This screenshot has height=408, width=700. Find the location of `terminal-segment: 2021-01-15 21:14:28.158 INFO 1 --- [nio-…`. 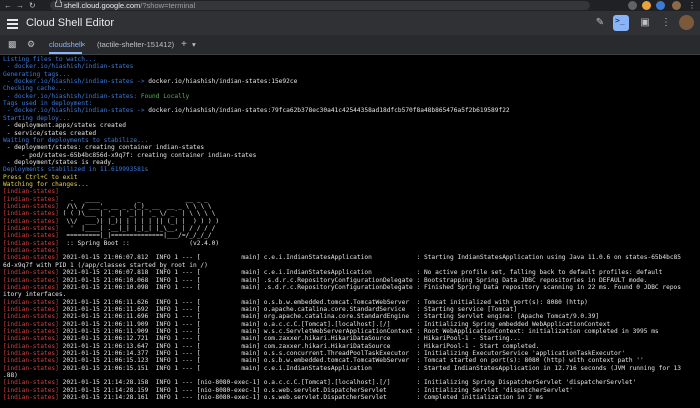

terminal-segment: 2021-01-15 21:14:28.158 INFO 1 --- [nio-… is located at coordinates (347, 383).